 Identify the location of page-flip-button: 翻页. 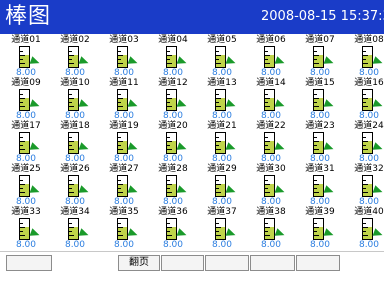
(139, 263).